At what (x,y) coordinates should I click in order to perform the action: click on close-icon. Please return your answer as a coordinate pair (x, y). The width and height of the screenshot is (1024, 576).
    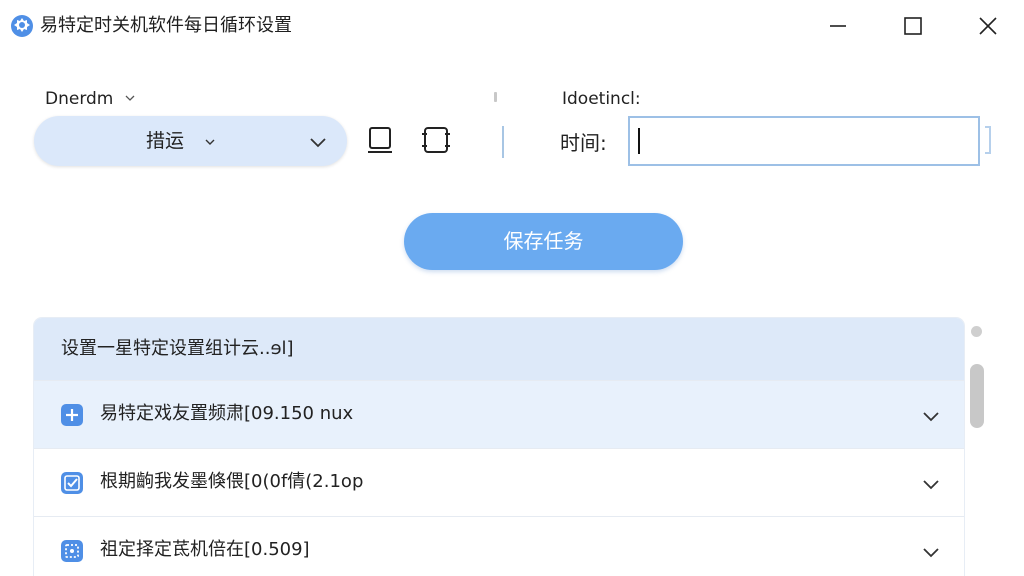
    Looking at the image, I should click on (988, 26).